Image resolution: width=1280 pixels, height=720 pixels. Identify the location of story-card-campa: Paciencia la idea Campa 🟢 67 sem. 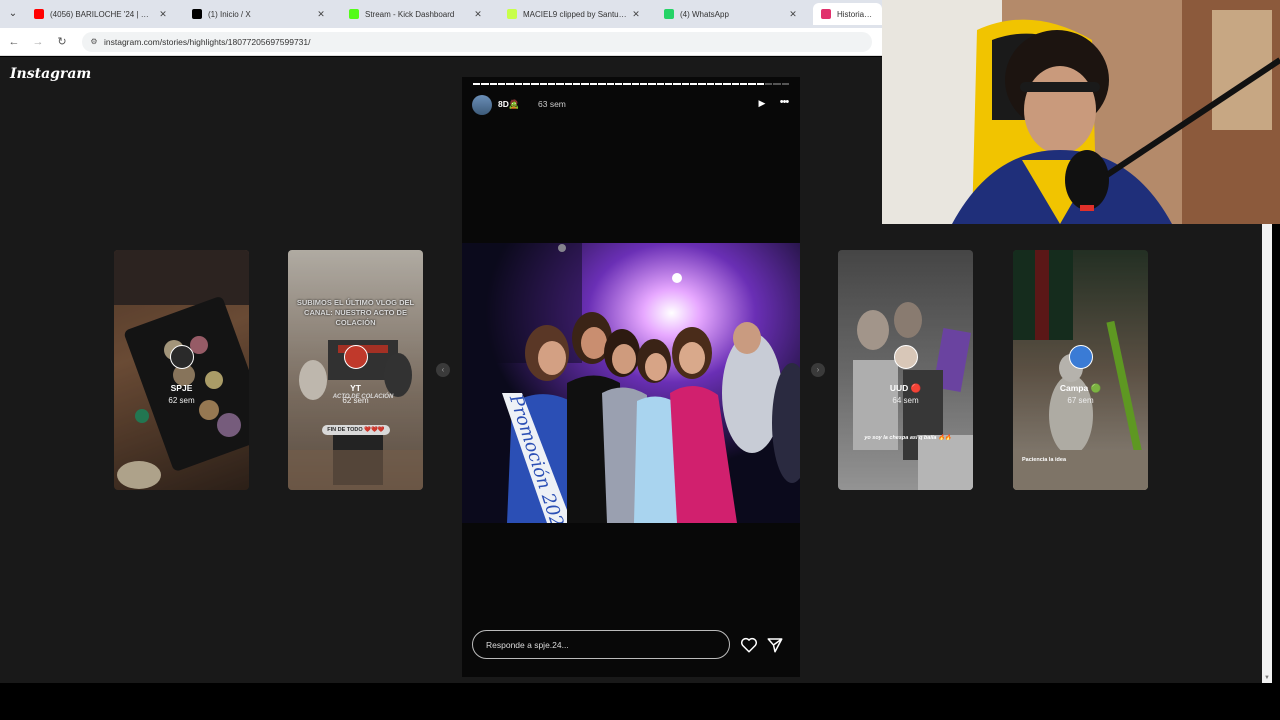
(1080, 370).